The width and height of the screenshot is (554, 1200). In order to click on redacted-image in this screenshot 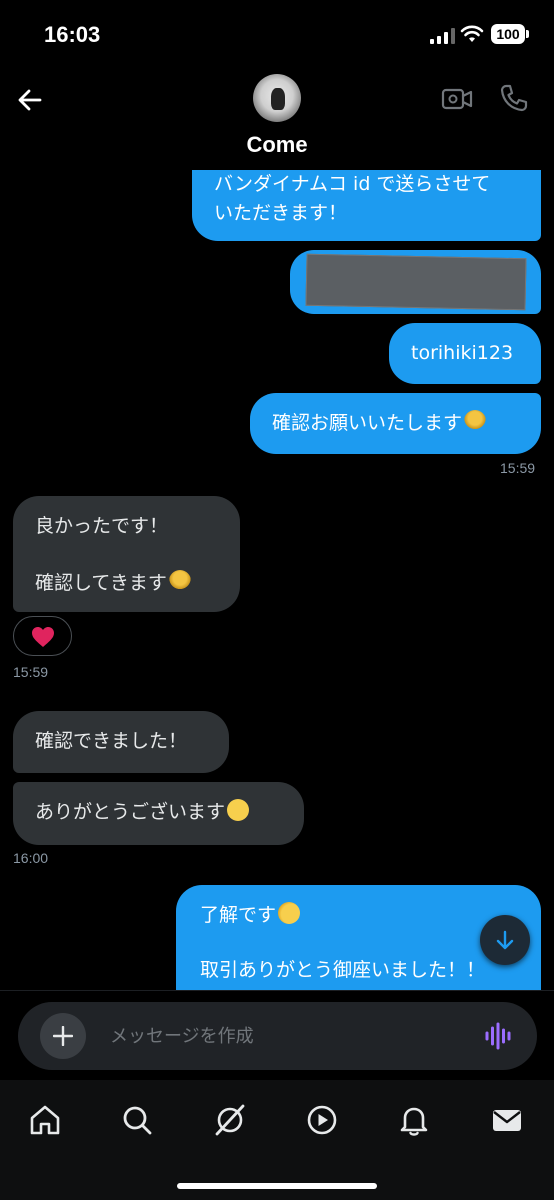, I will do `click(416, 282)`.